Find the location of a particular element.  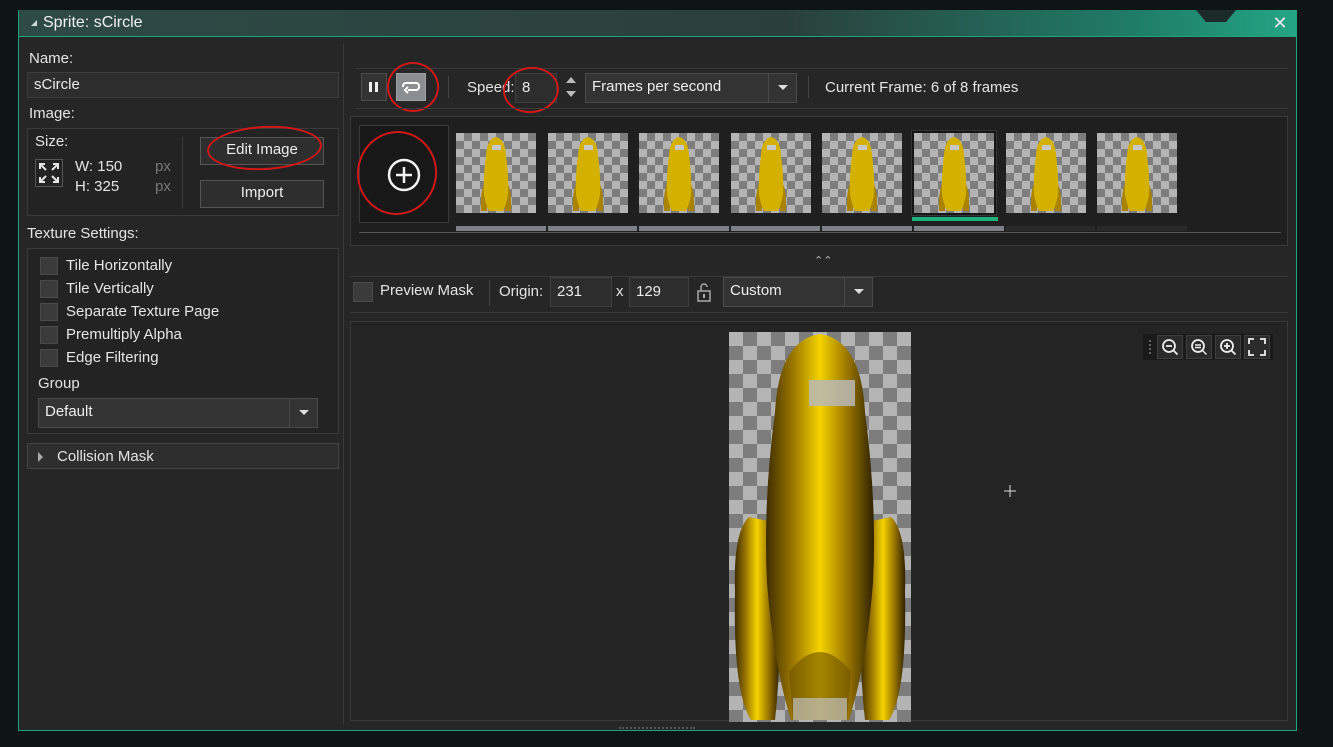

add-frame-icon is located at coordinates (404, 175).